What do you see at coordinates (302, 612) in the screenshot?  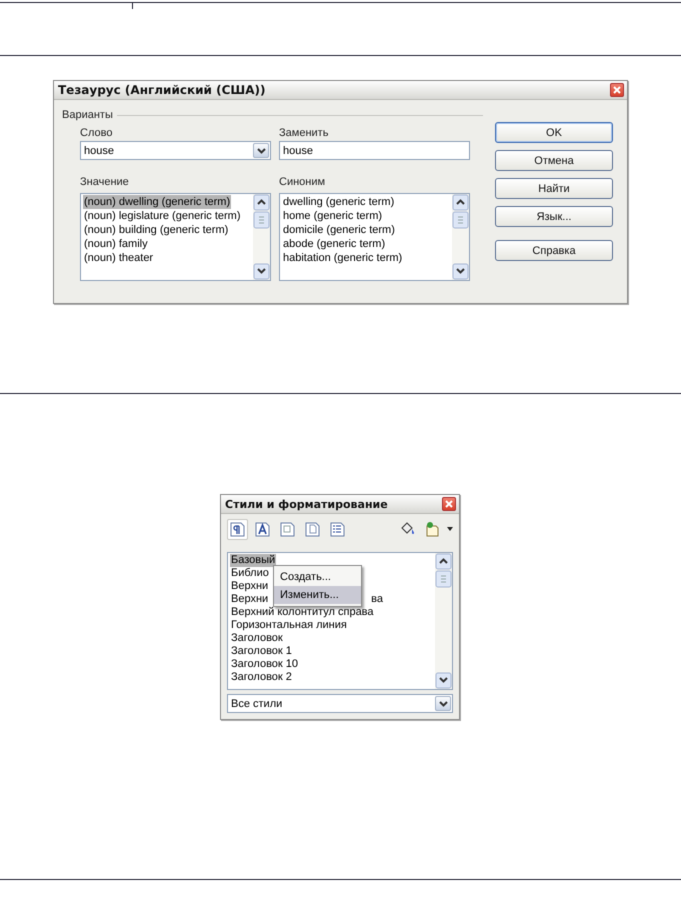 I see `list-item: Верхний колонтитул справа` at bounding box center [302, 612].